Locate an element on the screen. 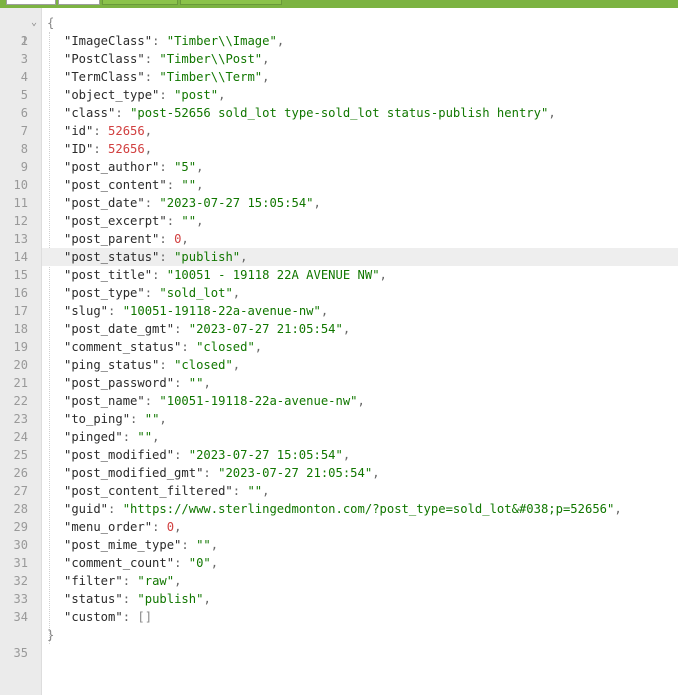  json-value: 52656 is located at coordinates (126, 149).